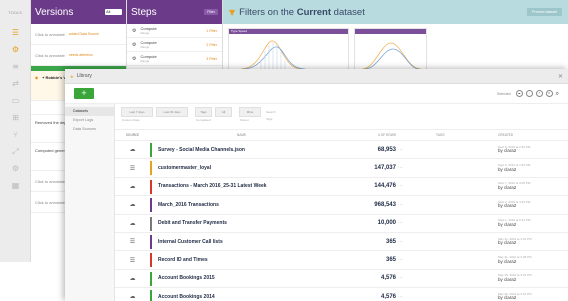 The height and width of the screenshot is (301, 568). Describe the element at coordinates (241, 223) in the screenshot. I see `dataset-name: Debit and Transfer Payments` at that location.